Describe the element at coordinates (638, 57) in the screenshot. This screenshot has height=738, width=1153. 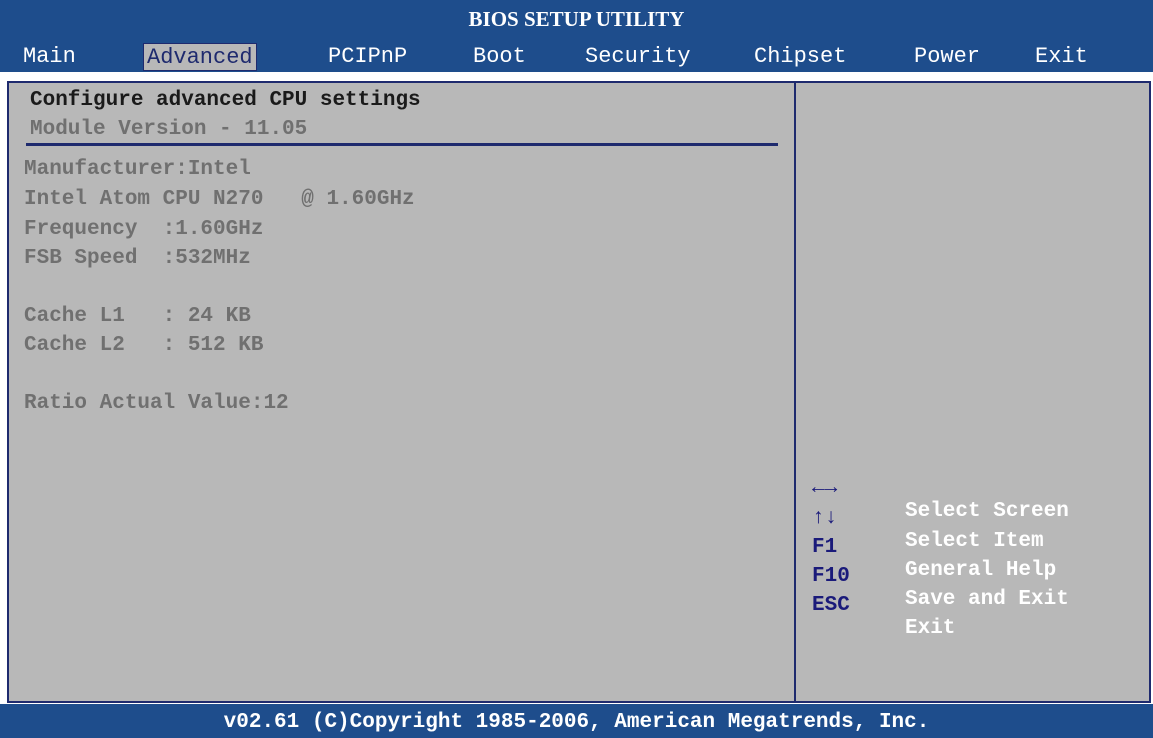
I see `tab-security: Security` at that location.